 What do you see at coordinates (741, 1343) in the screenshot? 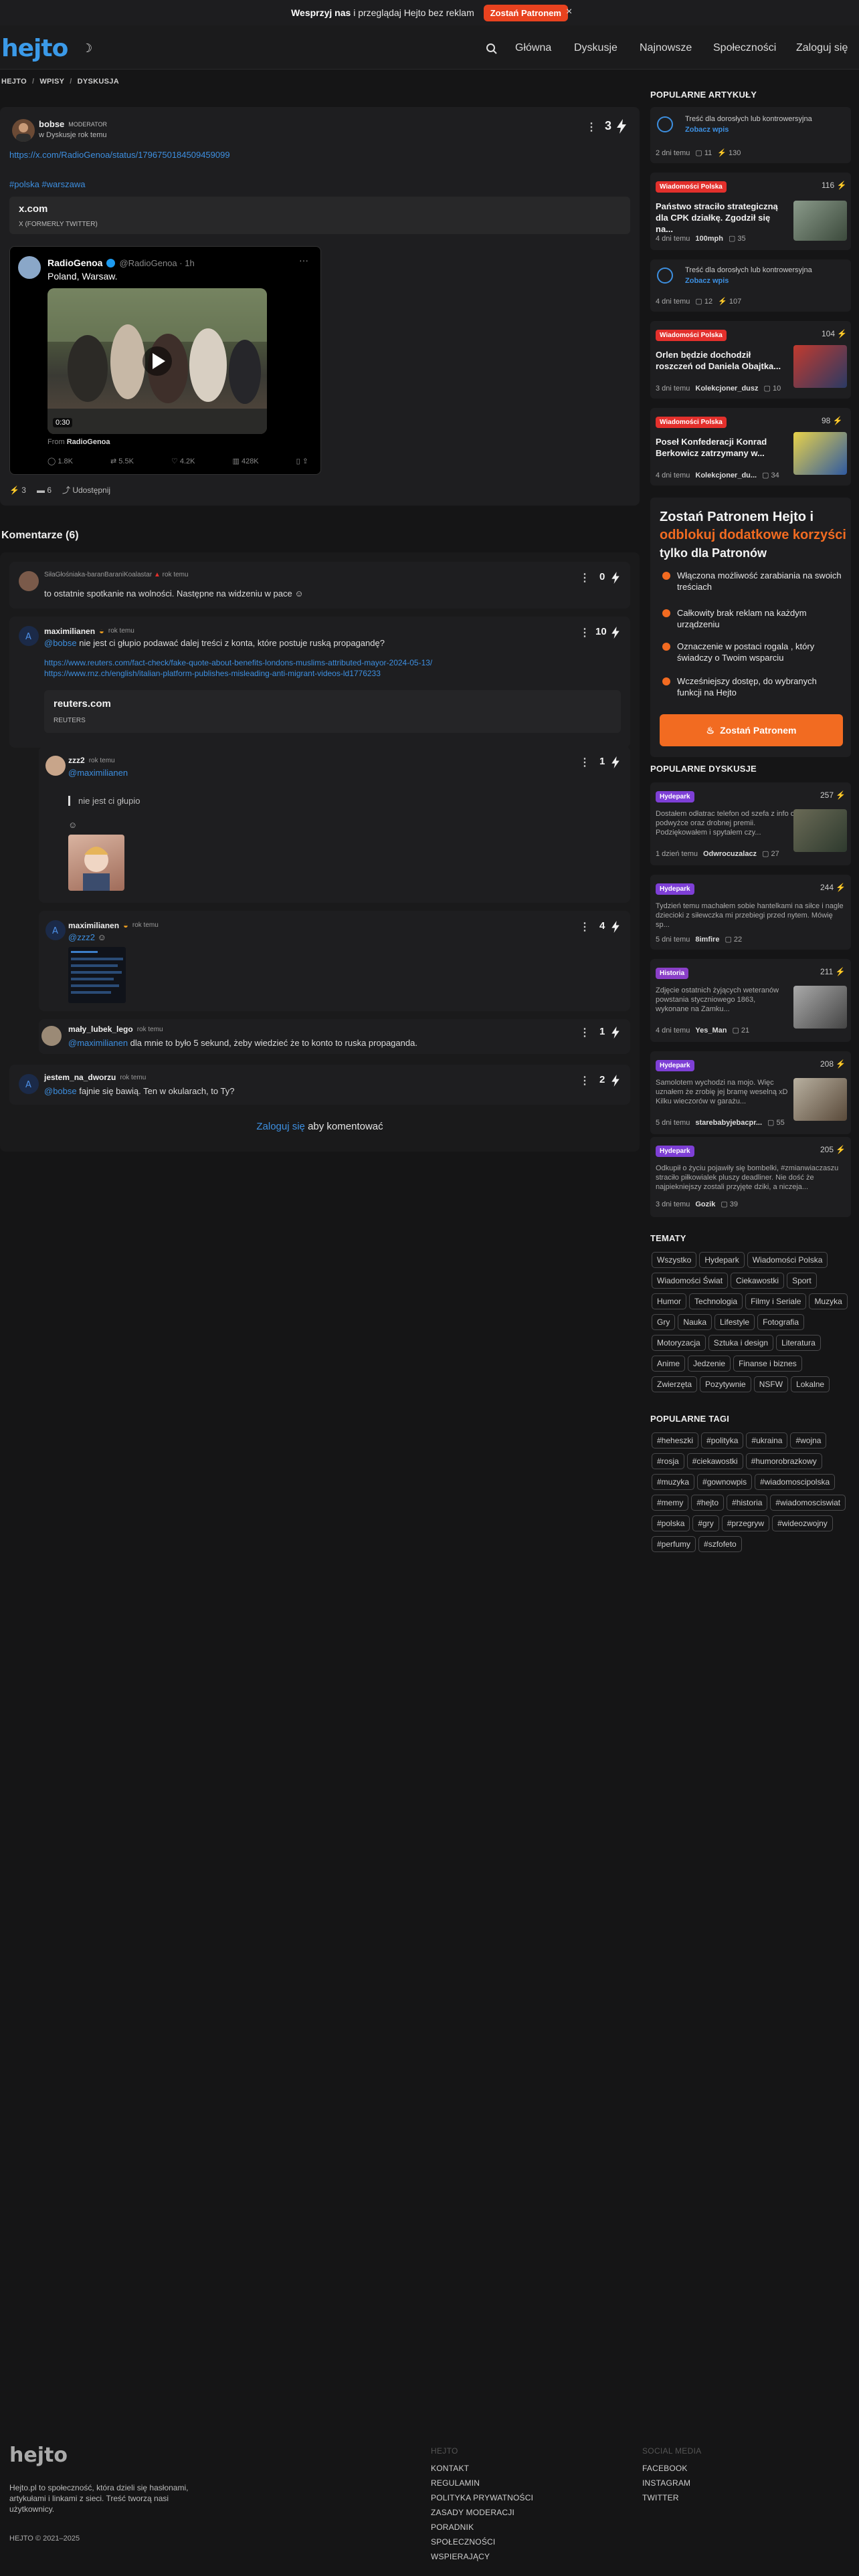
I see `topic-pill: Sztuka i design` at bounding box center [741, 1343].